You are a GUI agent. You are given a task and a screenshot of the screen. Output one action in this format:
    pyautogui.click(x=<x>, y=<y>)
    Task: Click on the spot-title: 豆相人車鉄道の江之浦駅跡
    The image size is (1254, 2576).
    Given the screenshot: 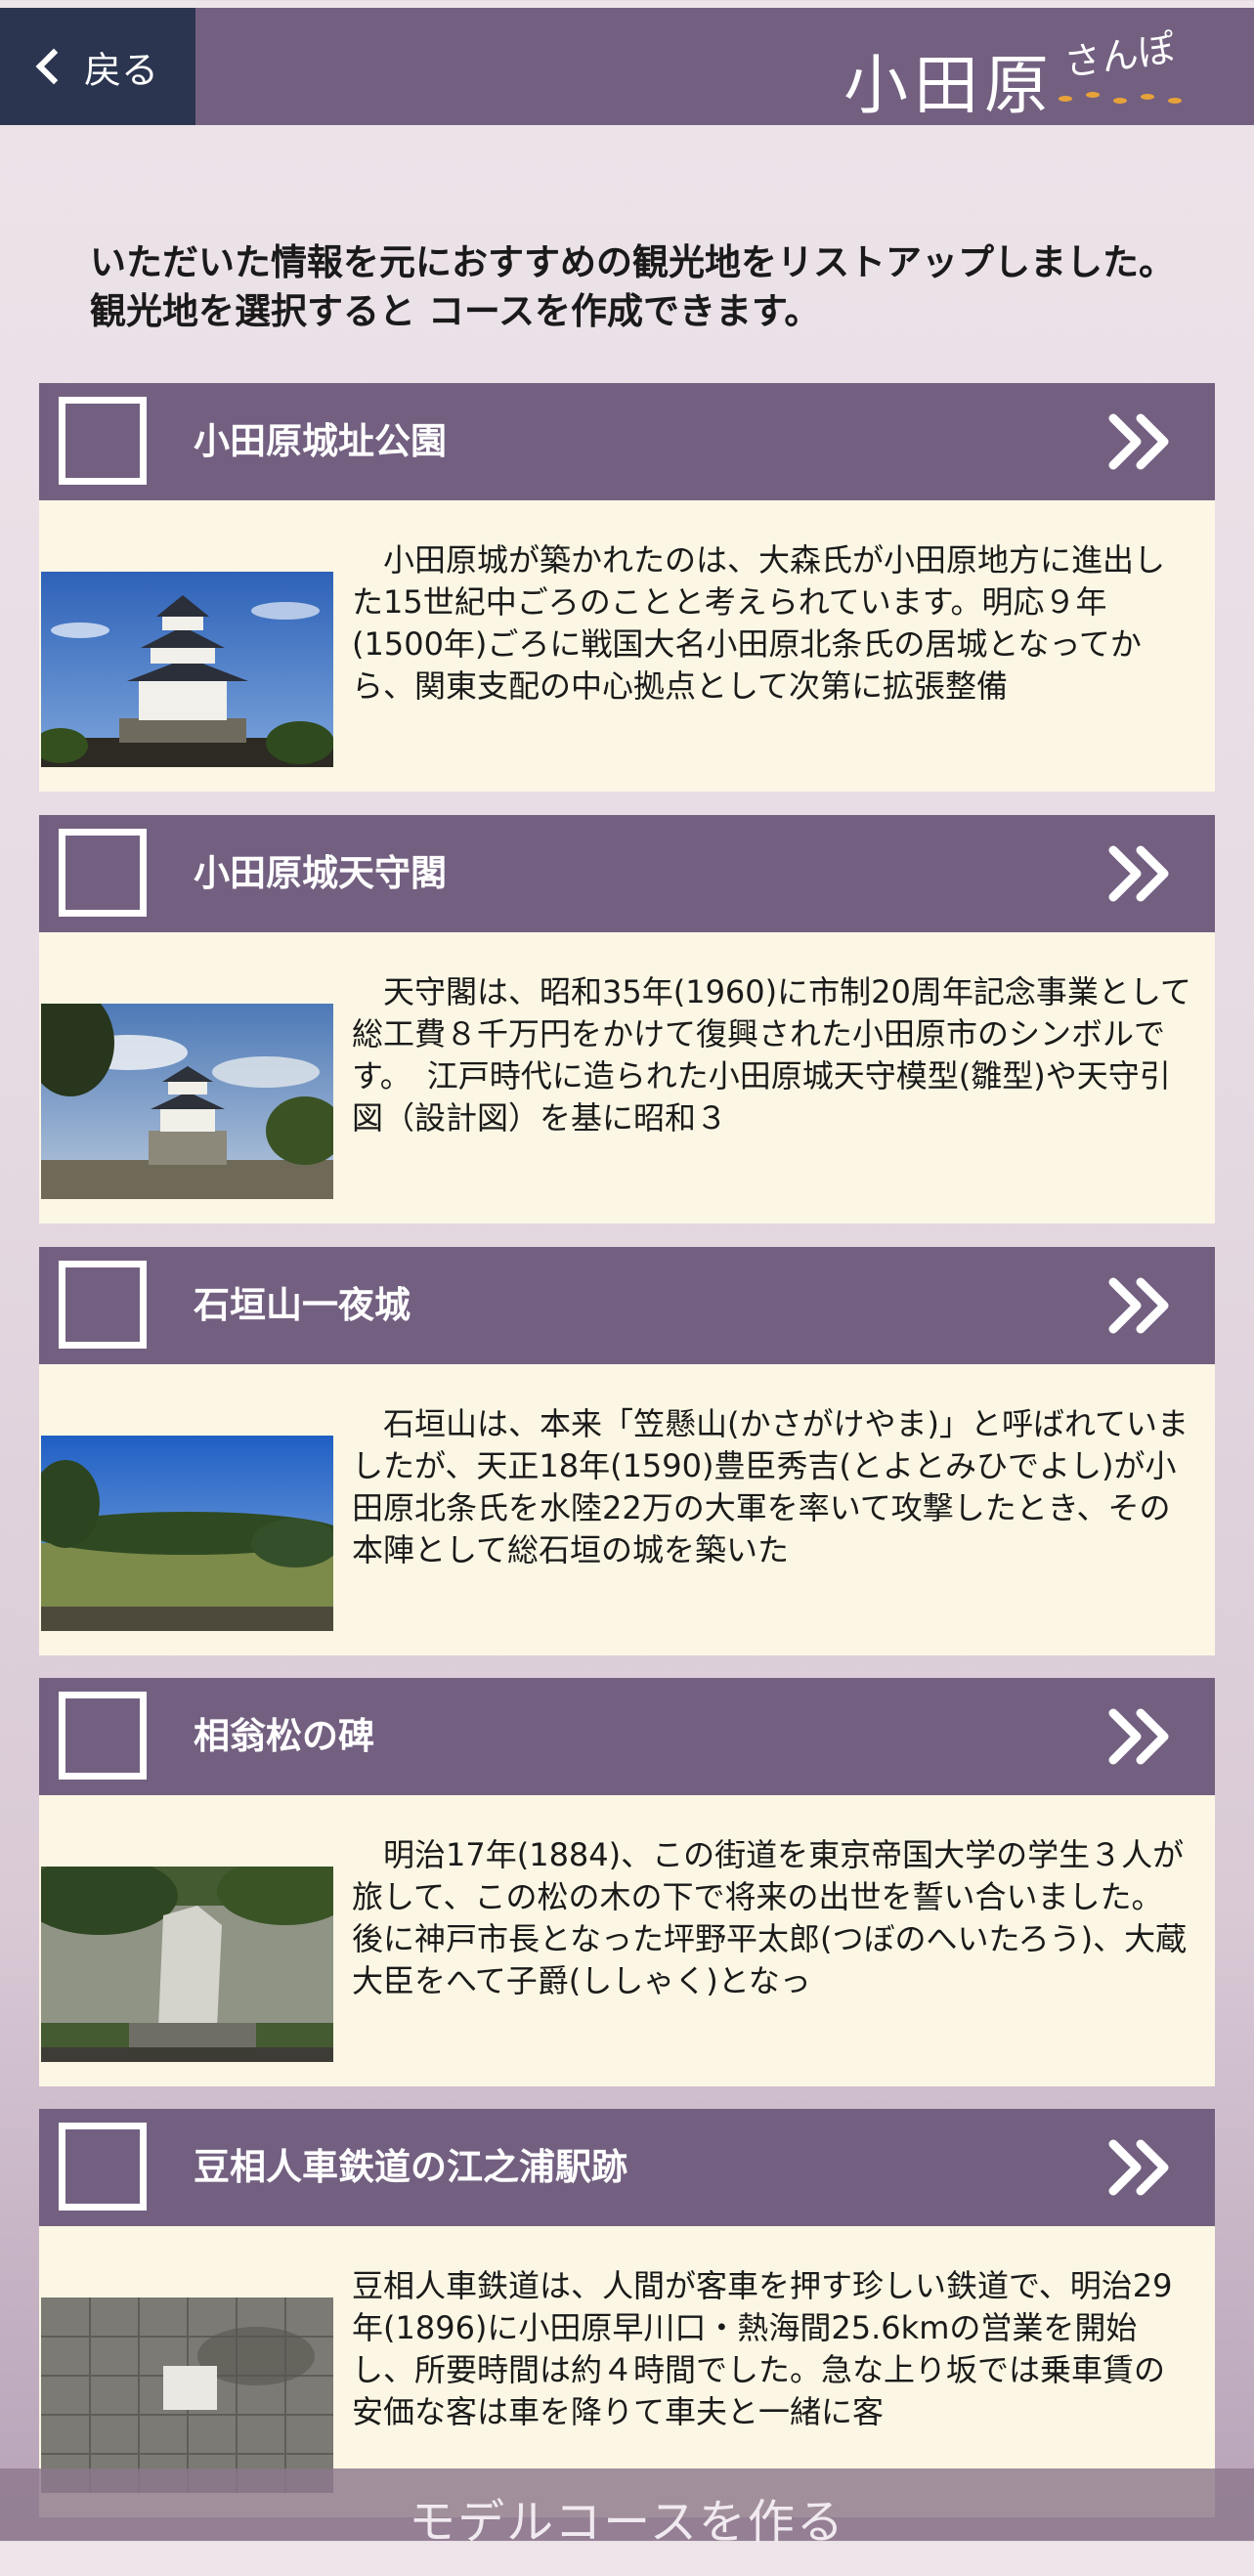 What is the action you would take?
    pyautogui.click(x=410, y=2167)
    